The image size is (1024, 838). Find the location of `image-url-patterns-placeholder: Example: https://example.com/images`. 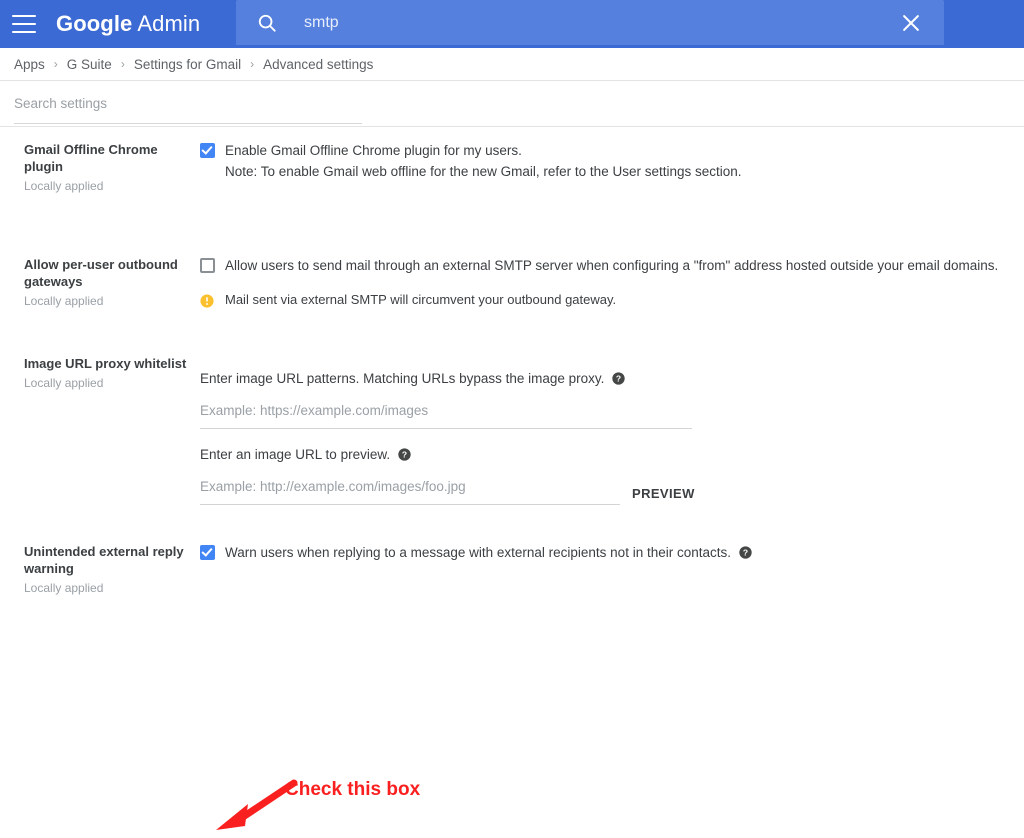

image-url-patterns-placeholder: Example: https://example.com/images is located at coordinates (314, 410).